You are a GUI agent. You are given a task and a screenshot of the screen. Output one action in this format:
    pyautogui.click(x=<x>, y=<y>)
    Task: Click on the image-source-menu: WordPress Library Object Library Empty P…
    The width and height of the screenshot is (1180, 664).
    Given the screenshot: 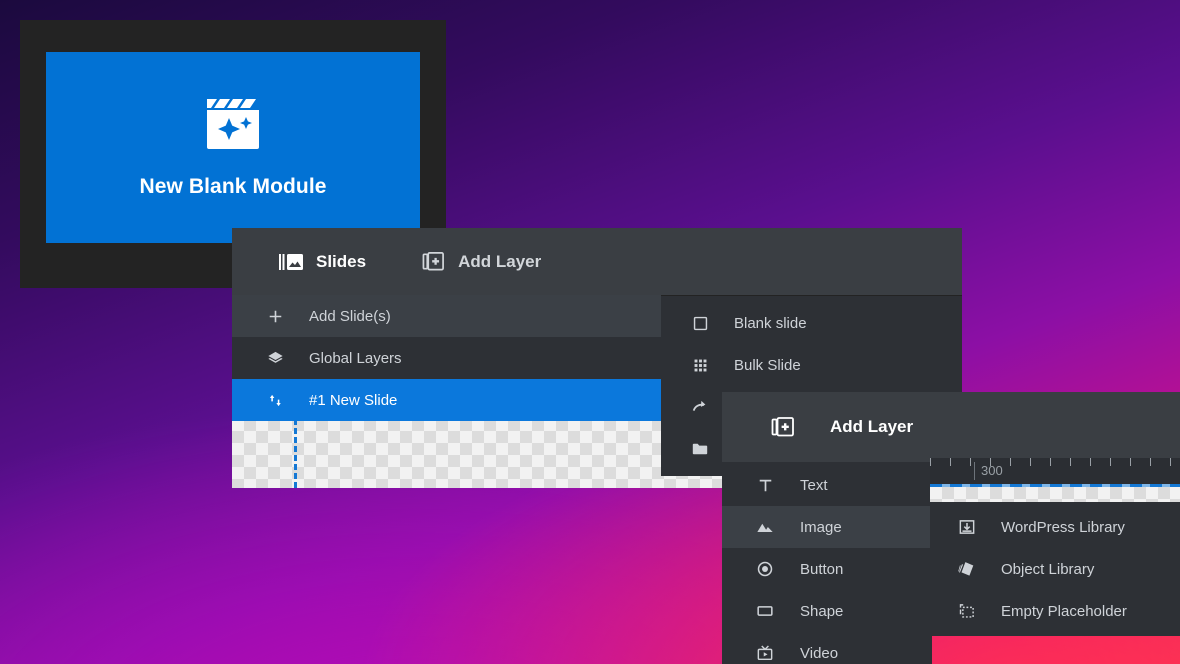 What is the action you would take?
    pyautogui.click(x=1055, y=569)
    